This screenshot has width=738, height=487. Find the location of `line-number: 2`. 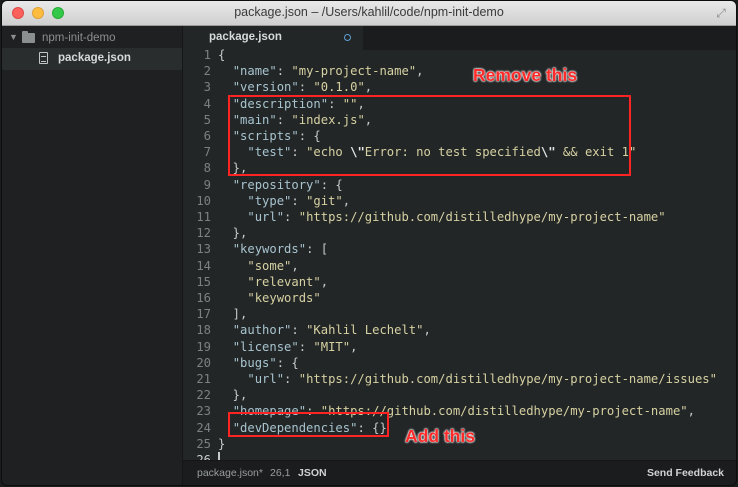

line-number: 2 is located at coordinates (207, 71).